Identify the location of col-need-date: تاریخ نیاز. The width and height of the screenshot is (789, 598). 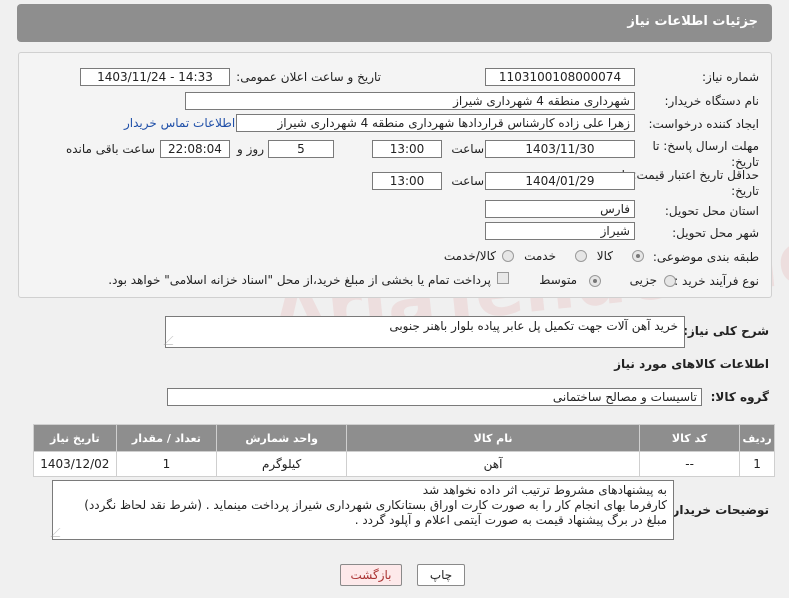
(75, 438).